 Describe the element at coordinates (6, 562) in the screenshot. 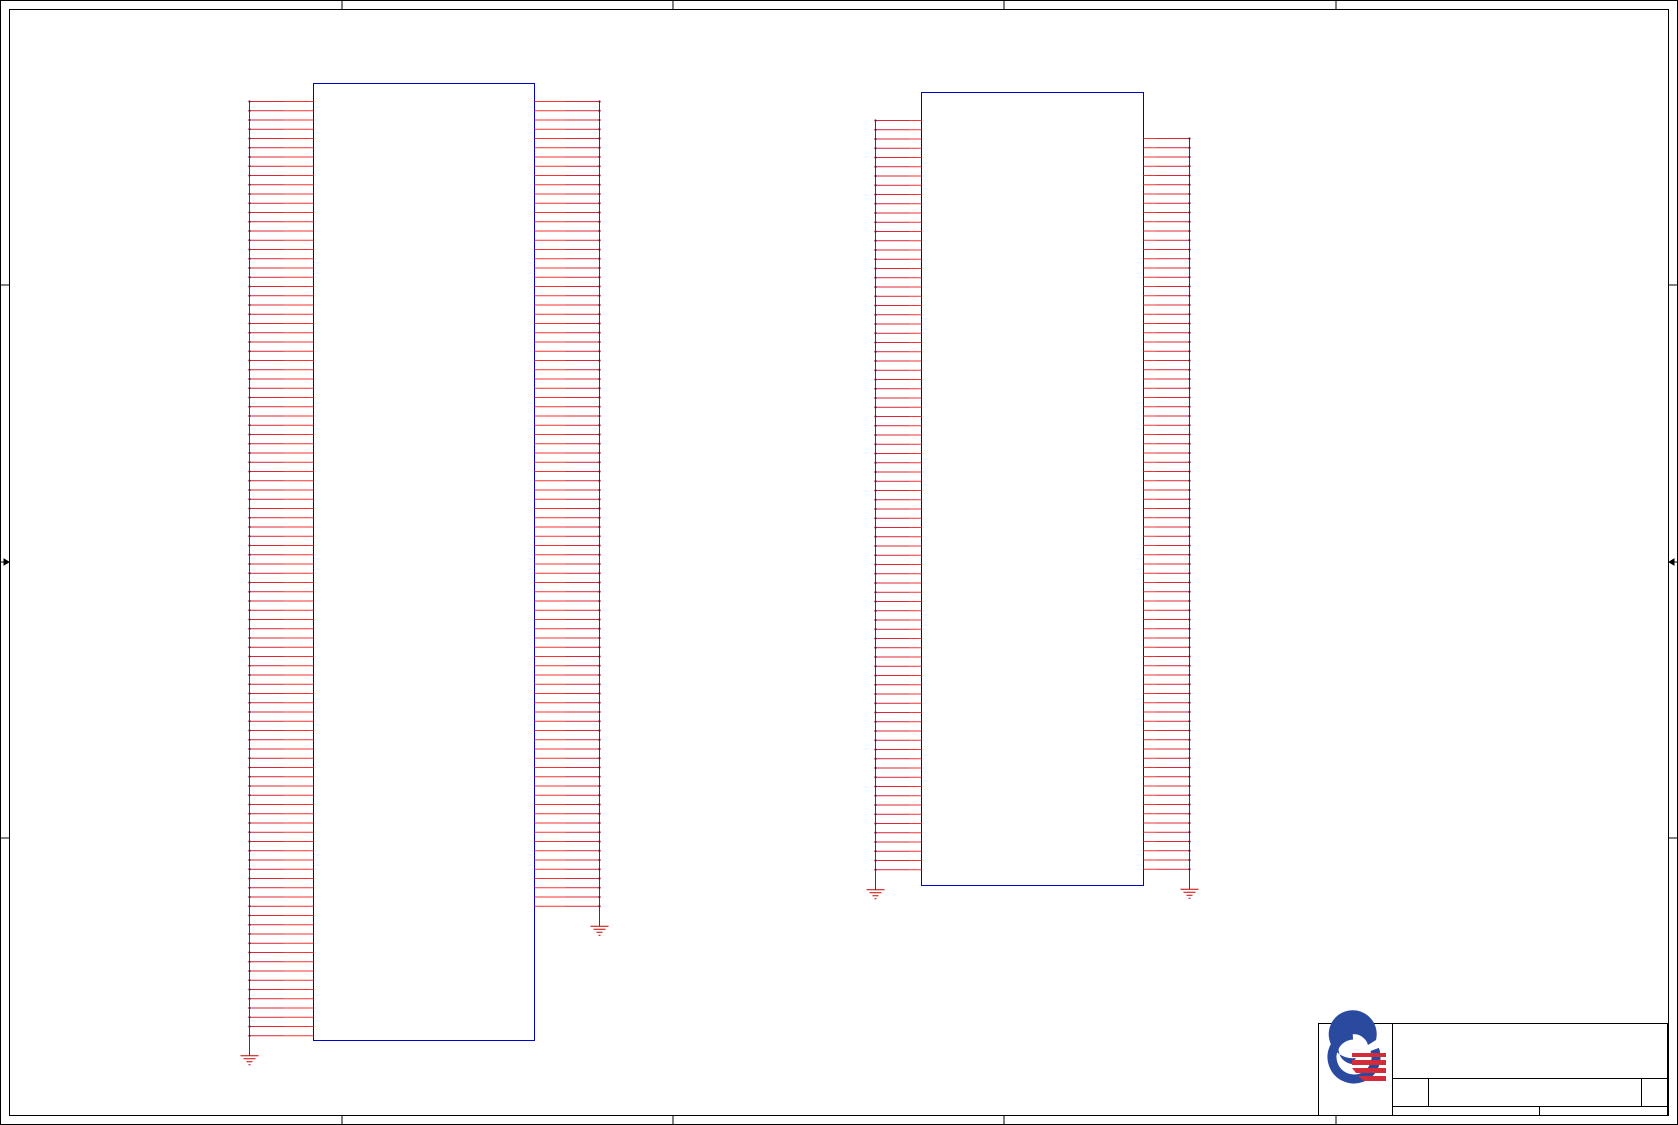

I see `center-arrow-left-icon` at that location.